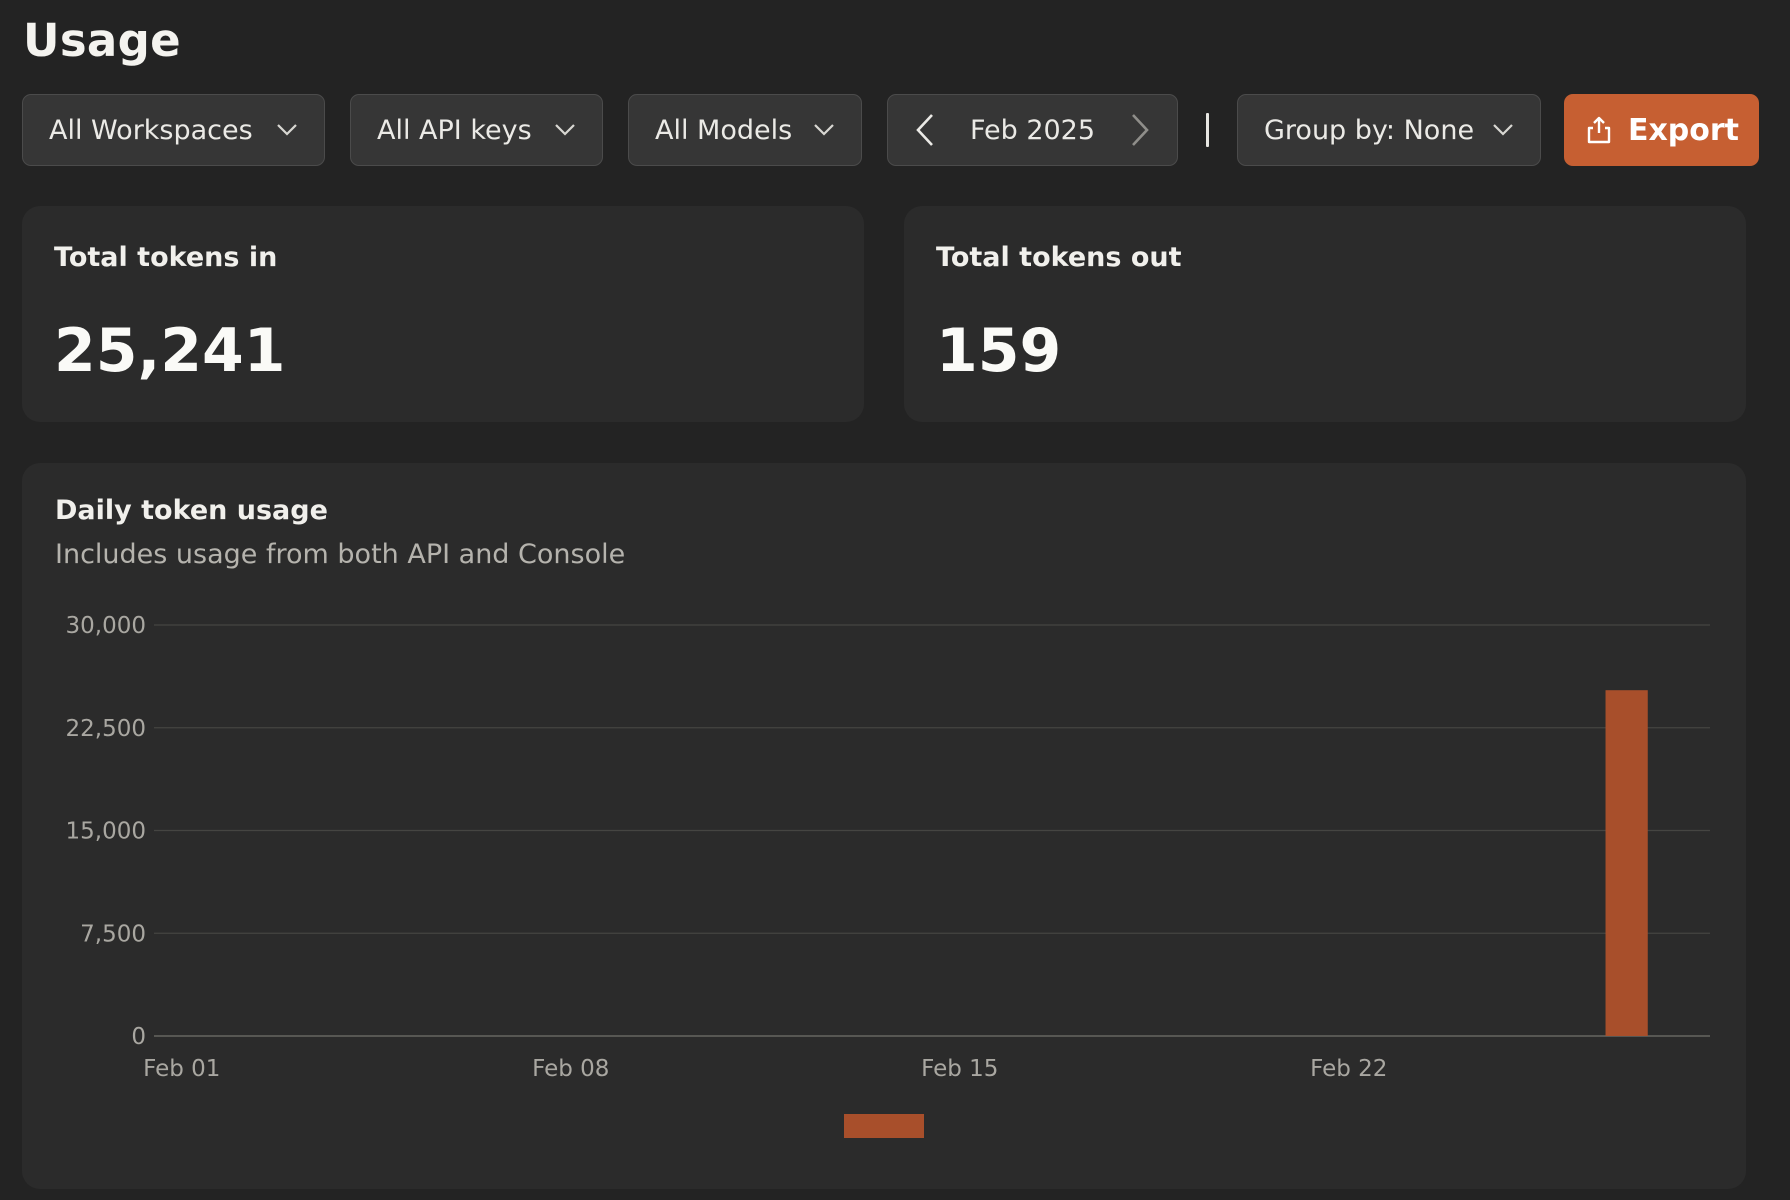  Describe the element at coordinates (1348, 1069) in the screenshot. I see `x-tick-label: Feb 22` at that location.